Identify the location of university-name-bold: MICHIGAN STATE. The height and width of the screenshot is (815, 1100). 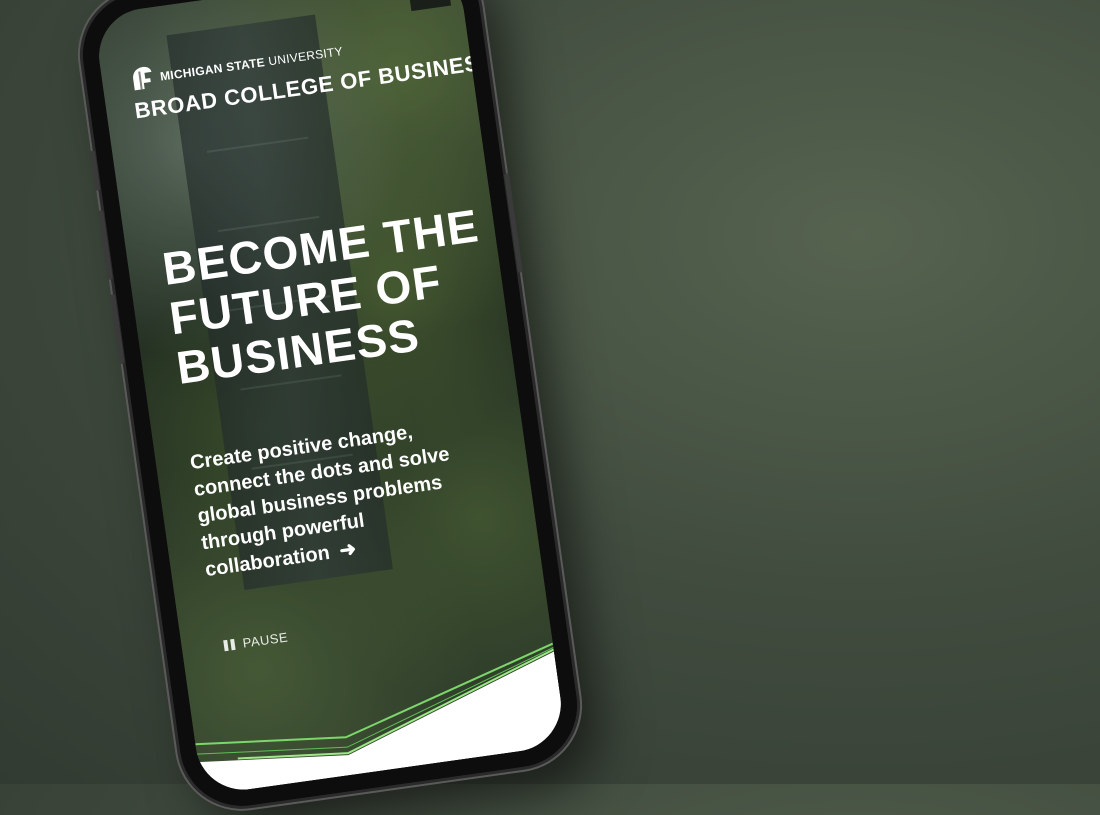
(212, 69).